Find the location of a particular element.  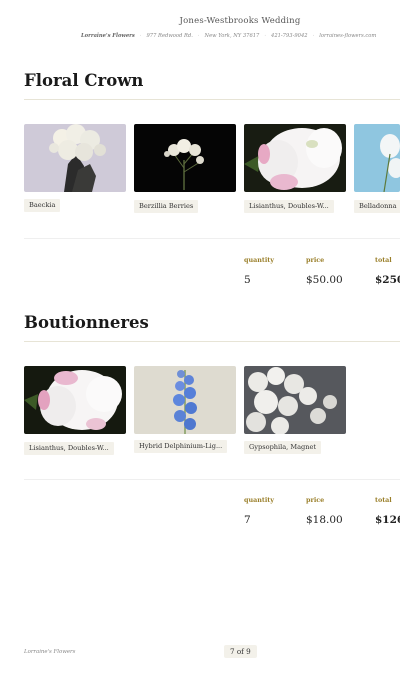

item-label: Baeckia is located at coordinates (42, 205).